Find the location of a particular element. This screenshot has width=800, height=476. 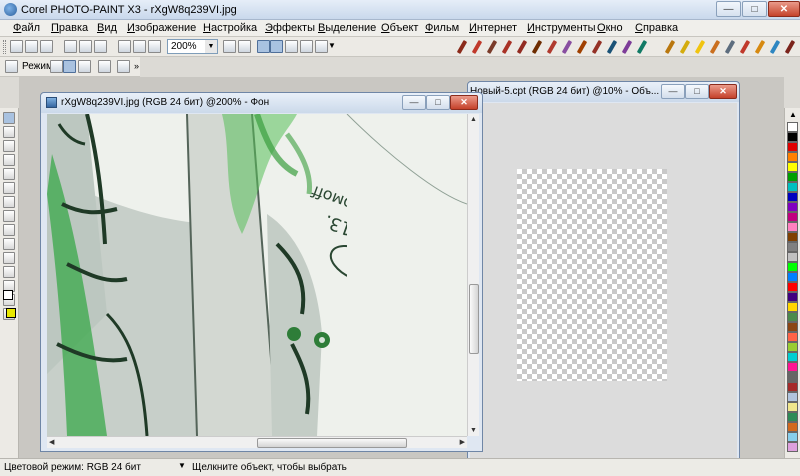

horizontal-scroll-thumb is located at coordinates (332, 443).